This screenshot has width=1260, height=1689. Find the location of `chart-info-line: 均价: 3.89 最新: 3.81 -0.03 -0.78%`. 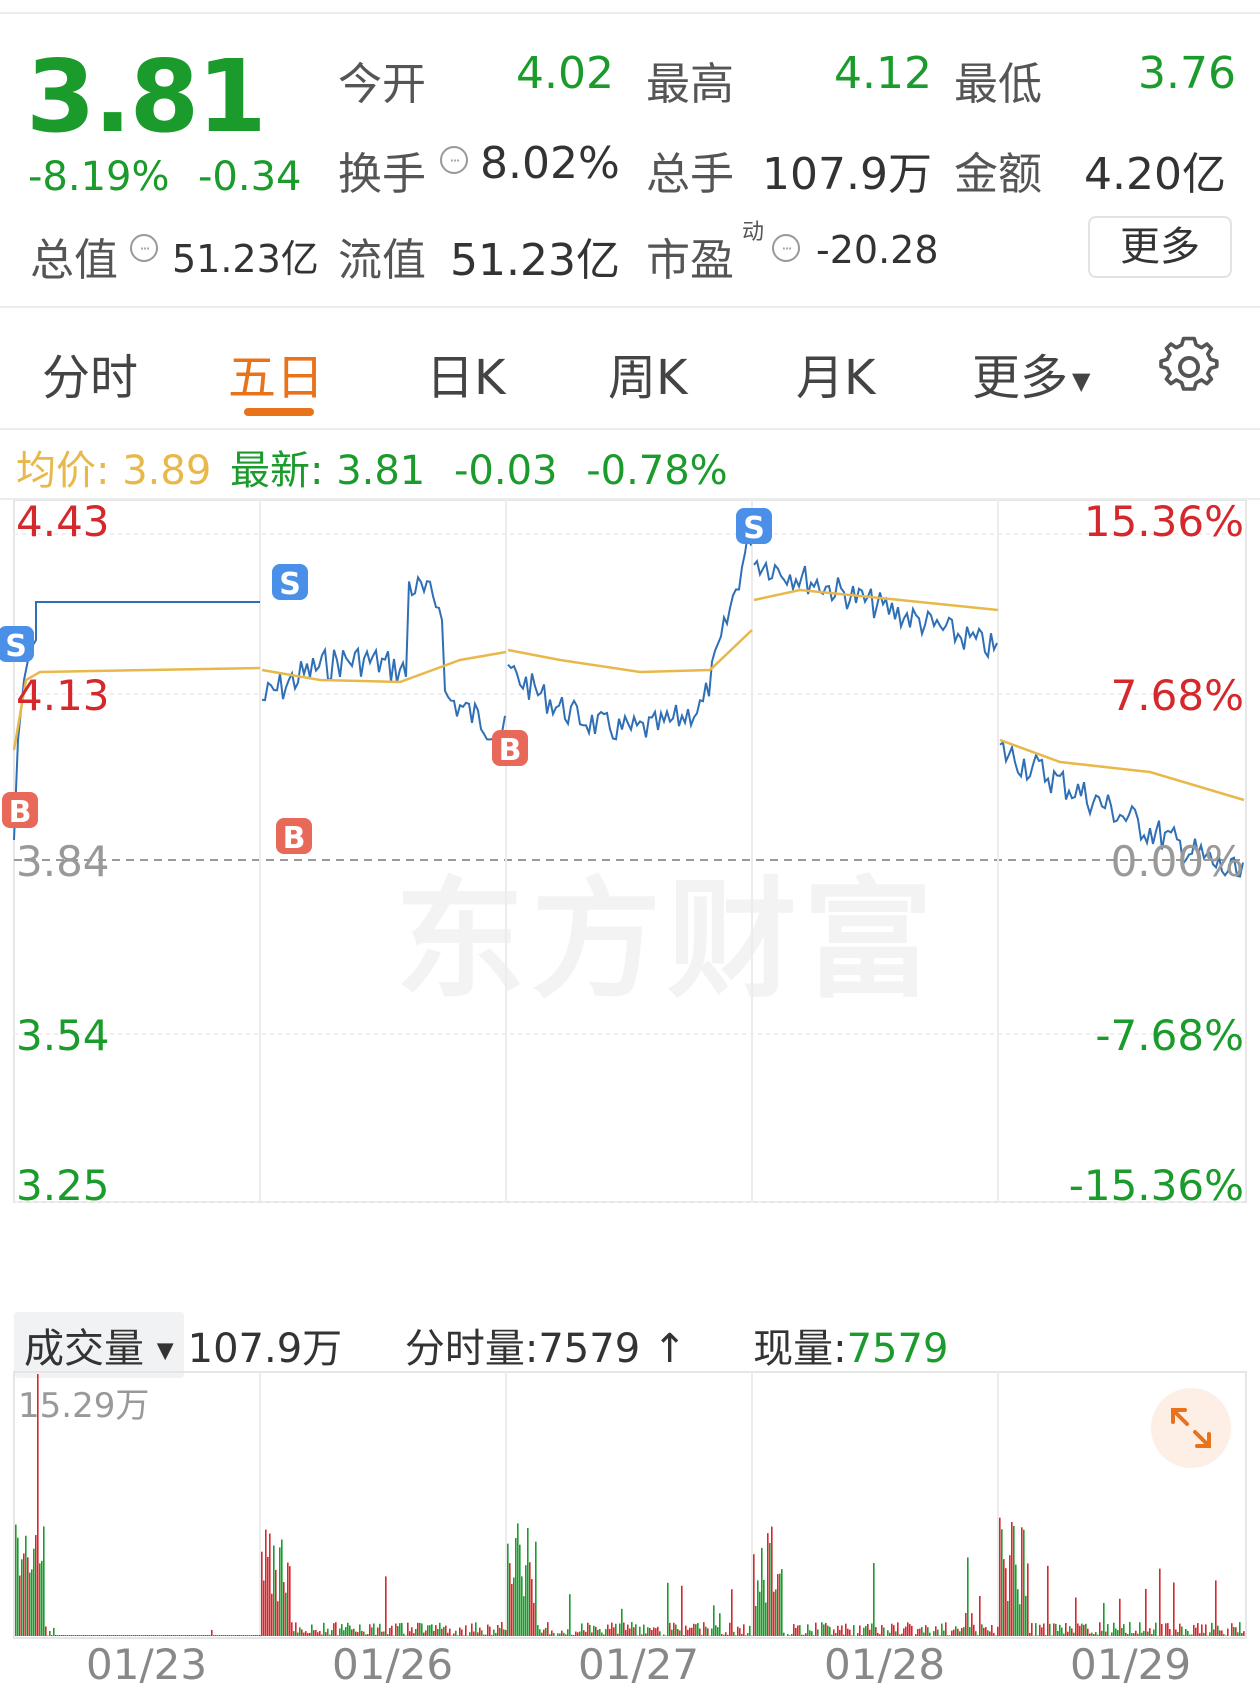

chart-info-line: 均价: 3.89 最新: 3.81 -0.03 -0.78% is located at coordinates (372, 467).